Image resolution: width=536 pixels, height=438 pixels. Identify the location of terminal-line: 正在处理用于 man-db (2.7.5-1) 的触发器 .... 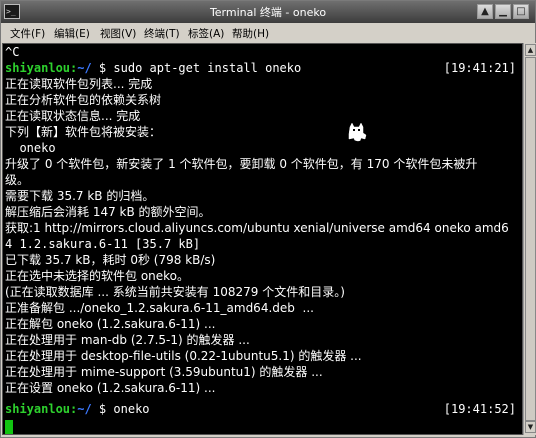
(127, 340).